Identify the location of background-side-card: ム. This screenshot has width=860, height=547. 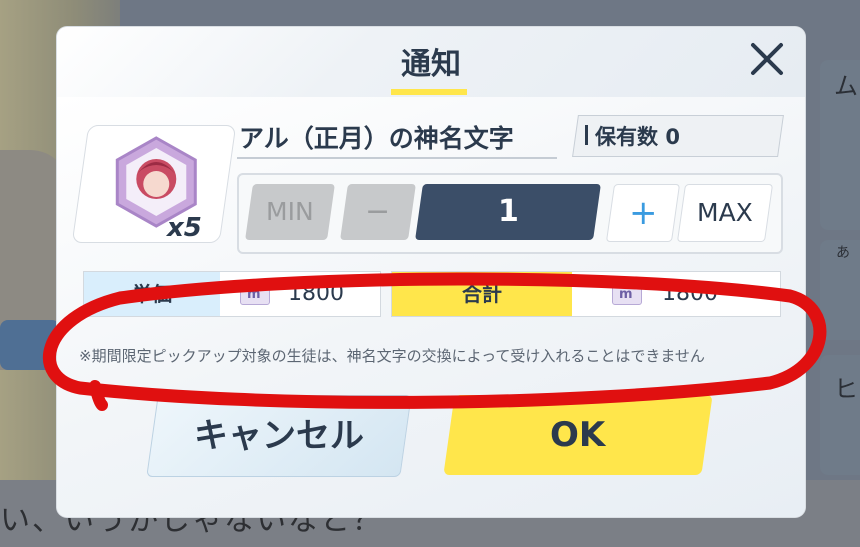
(840, 145).